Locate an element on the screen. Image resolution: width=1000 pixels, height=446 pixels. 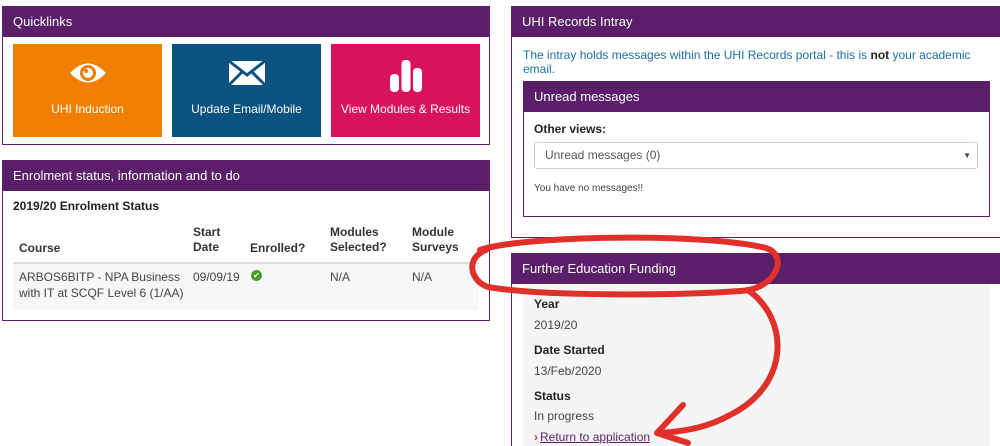
col-header-modules: Modules Selected? is located at coordinates (358, 240).